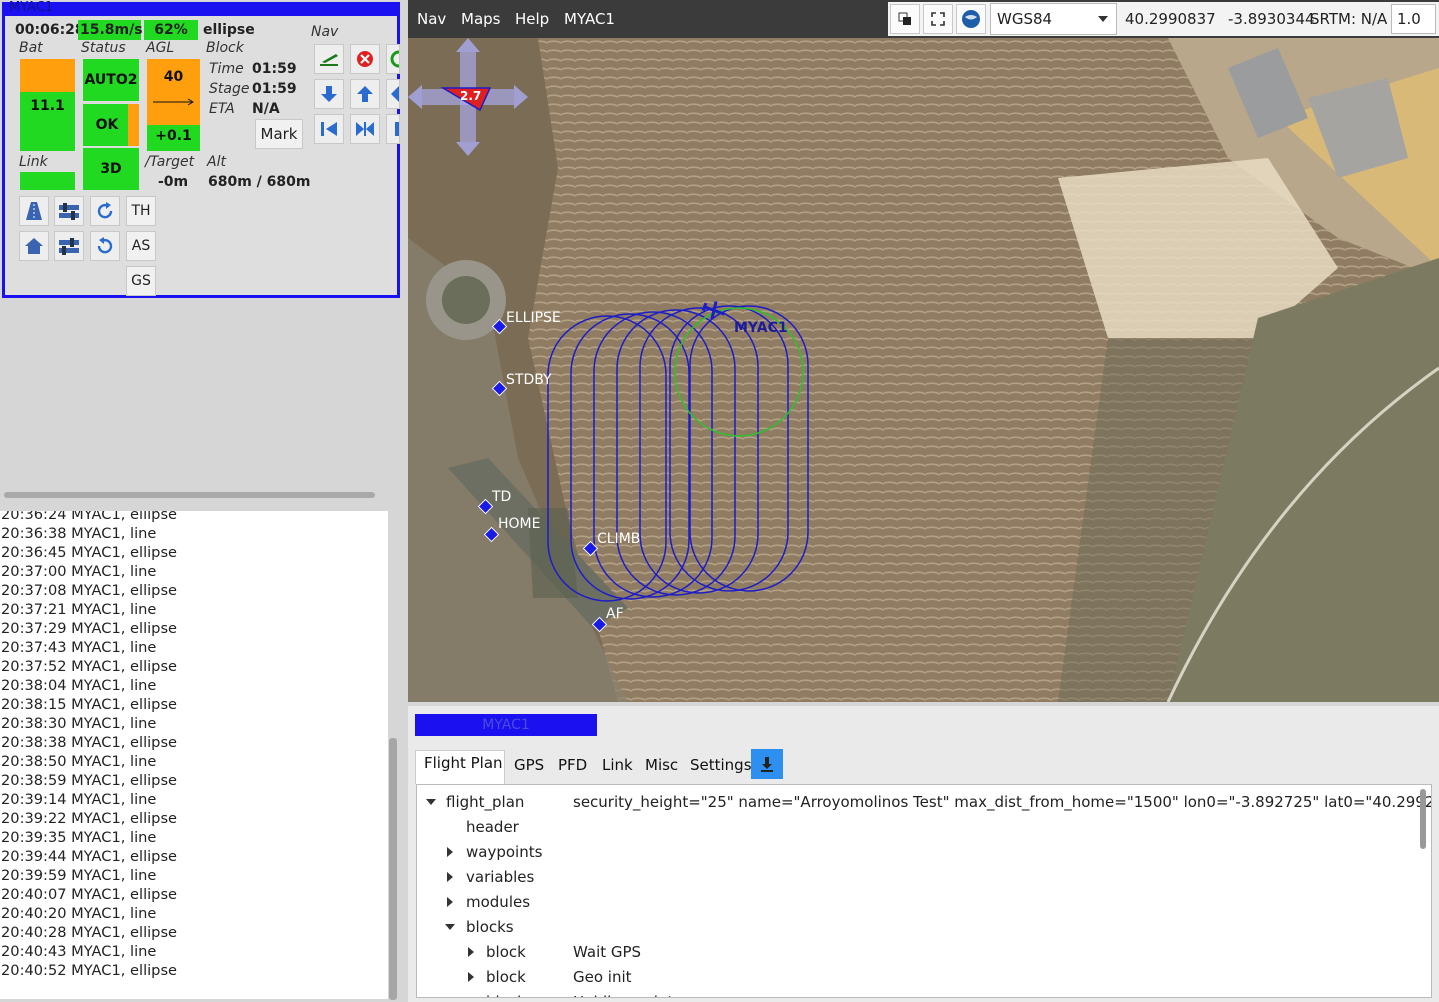  What do you see at coordinates (111, 169) in the screenshot?
I see `gps-mode: 3D` at bounding box center [111, 169].